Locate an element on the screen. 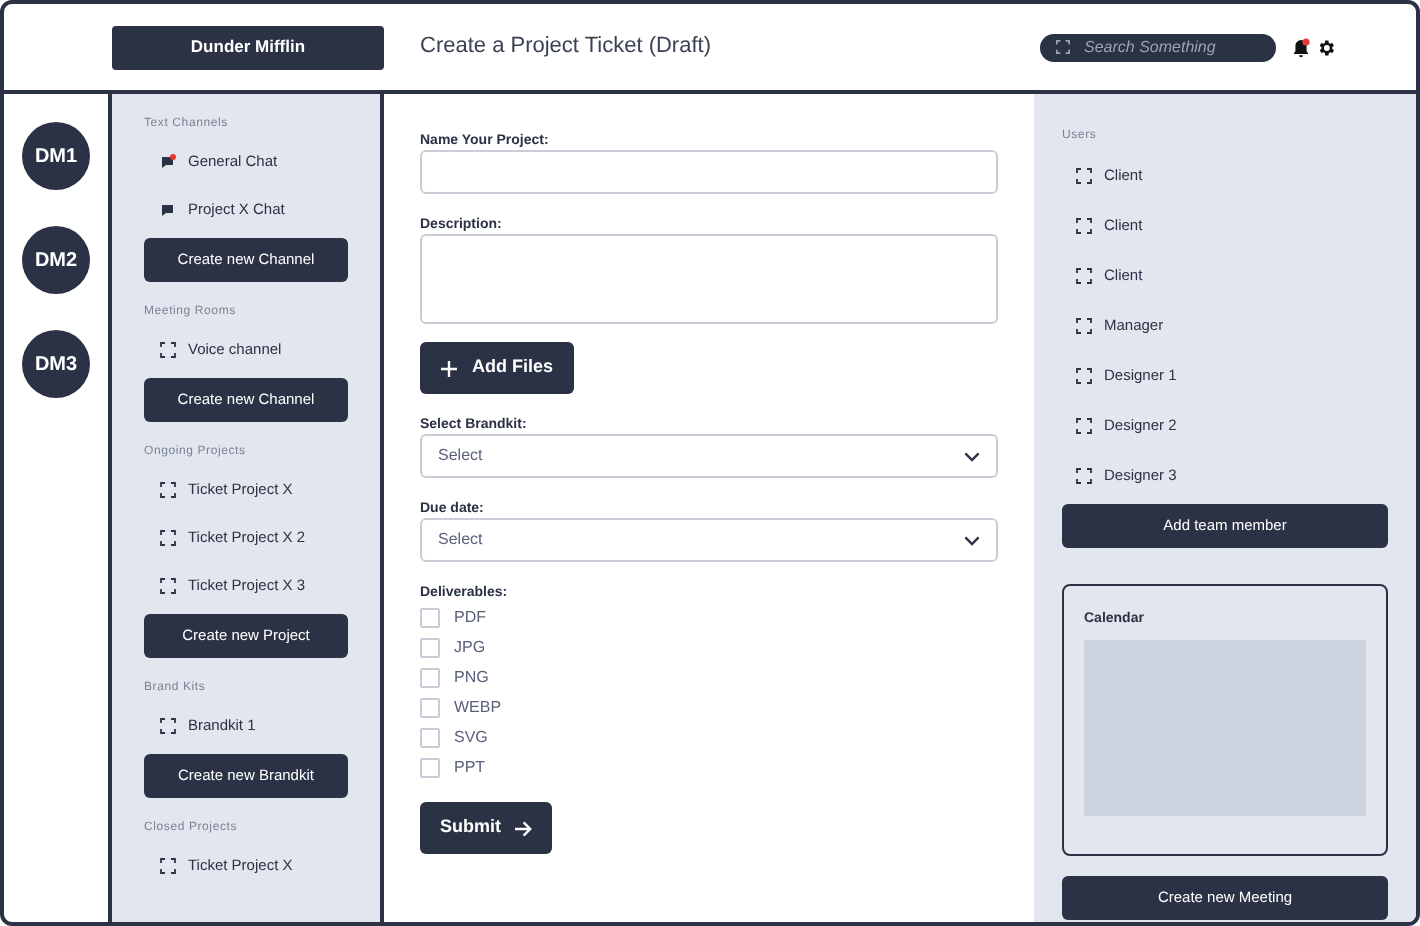 Image resolution: width=1420 pixels, height=926 pixels. arrow-icon is located at coordinates (522, 828).